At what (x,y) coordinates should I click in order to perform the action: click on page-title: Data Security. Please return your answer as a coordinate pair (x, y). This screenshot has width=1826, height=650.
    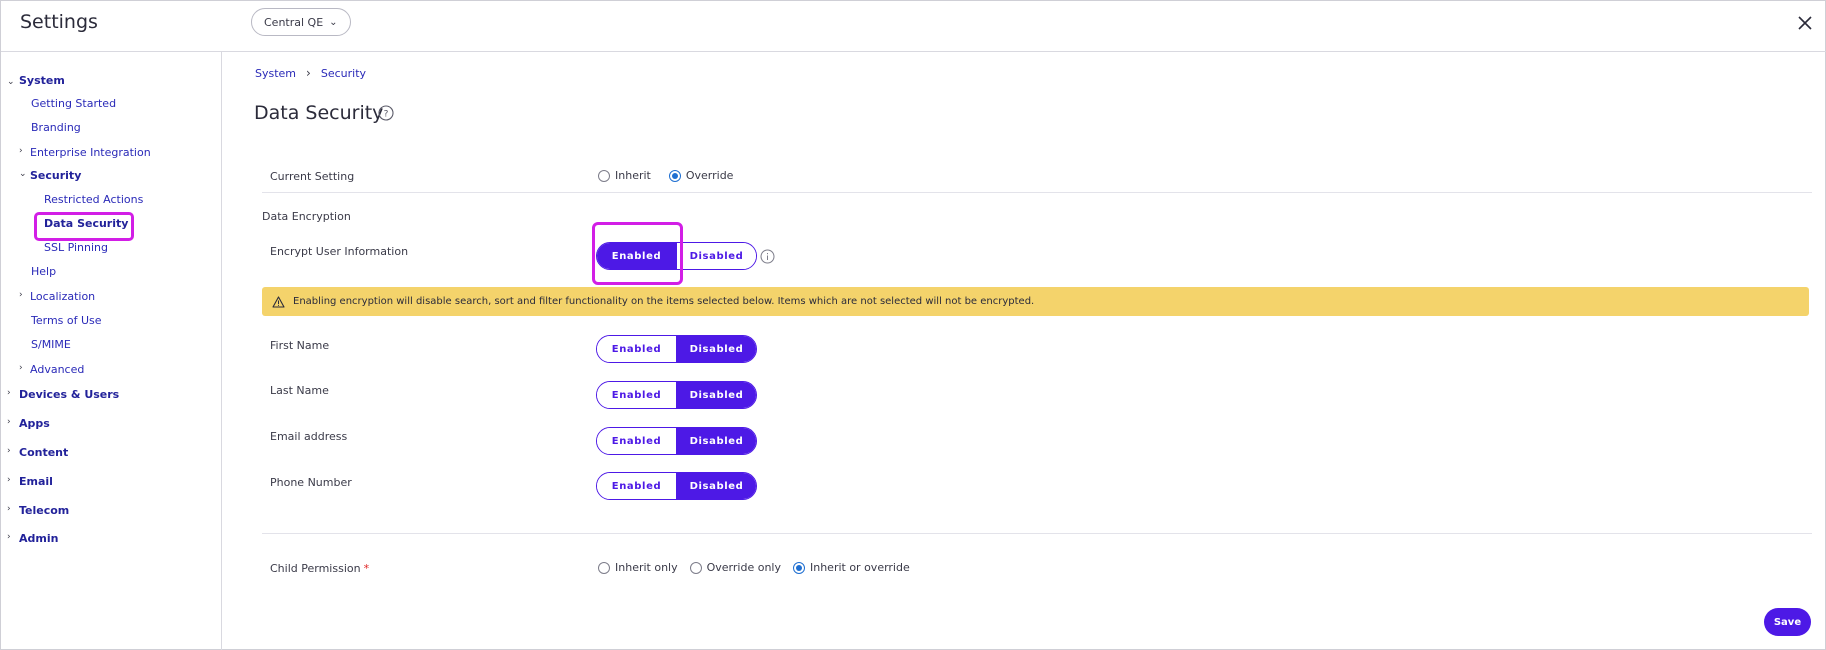
    Looking at the image, I should click on (319, 113).